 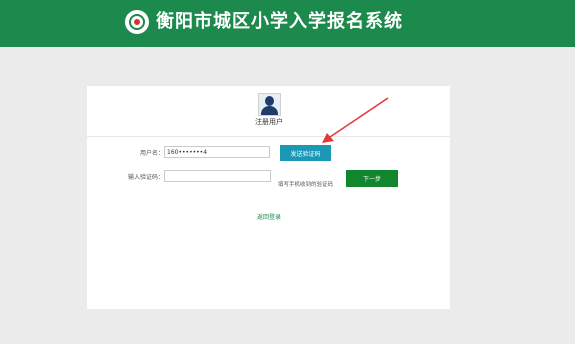 What do you see at coordinates (145, 177) in the screenshot?
I see `verification-code-label: 输入验证码：` at bounding box center [145, 177].